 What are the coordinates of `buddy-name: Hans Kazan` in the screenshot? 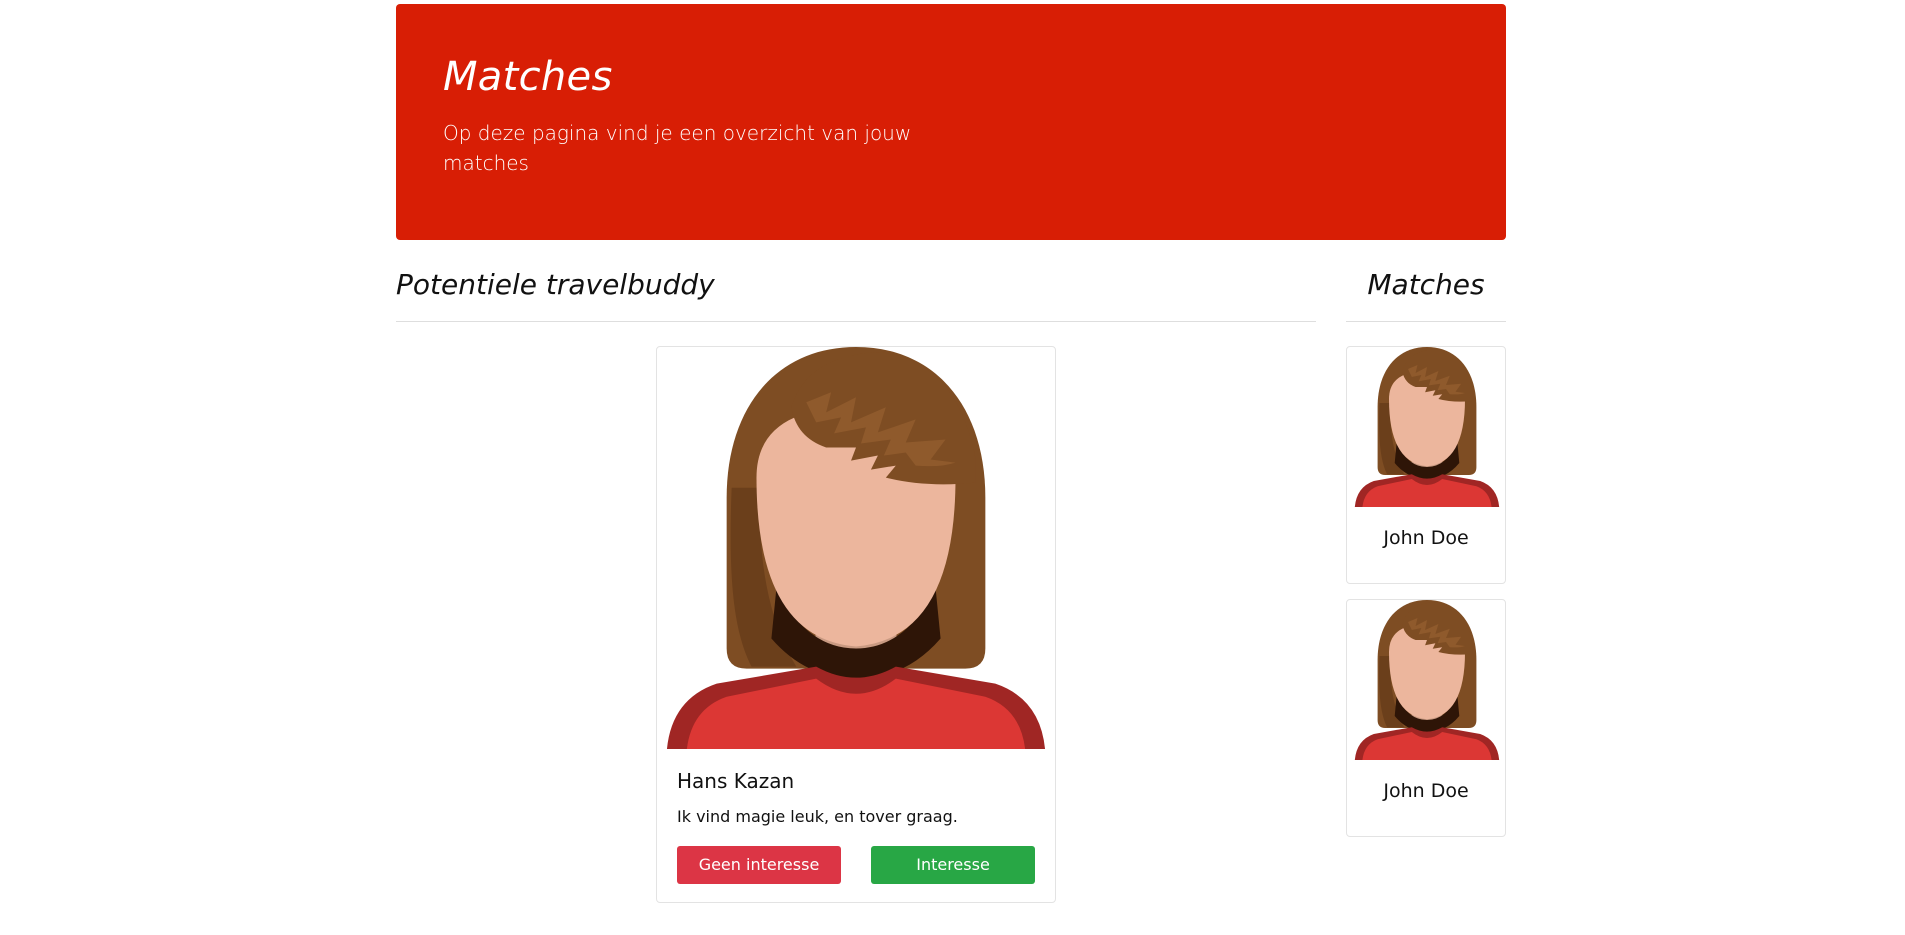 It's located at (736, 781).